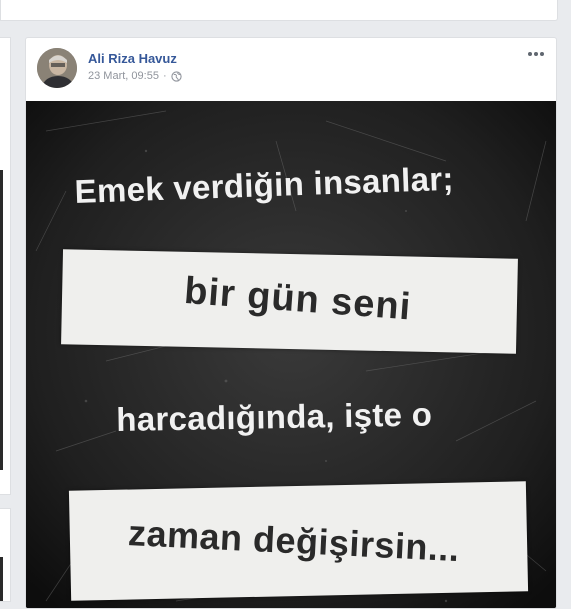 The image size is (571, 609). I want to click on globe-icon, so click(176, 76).